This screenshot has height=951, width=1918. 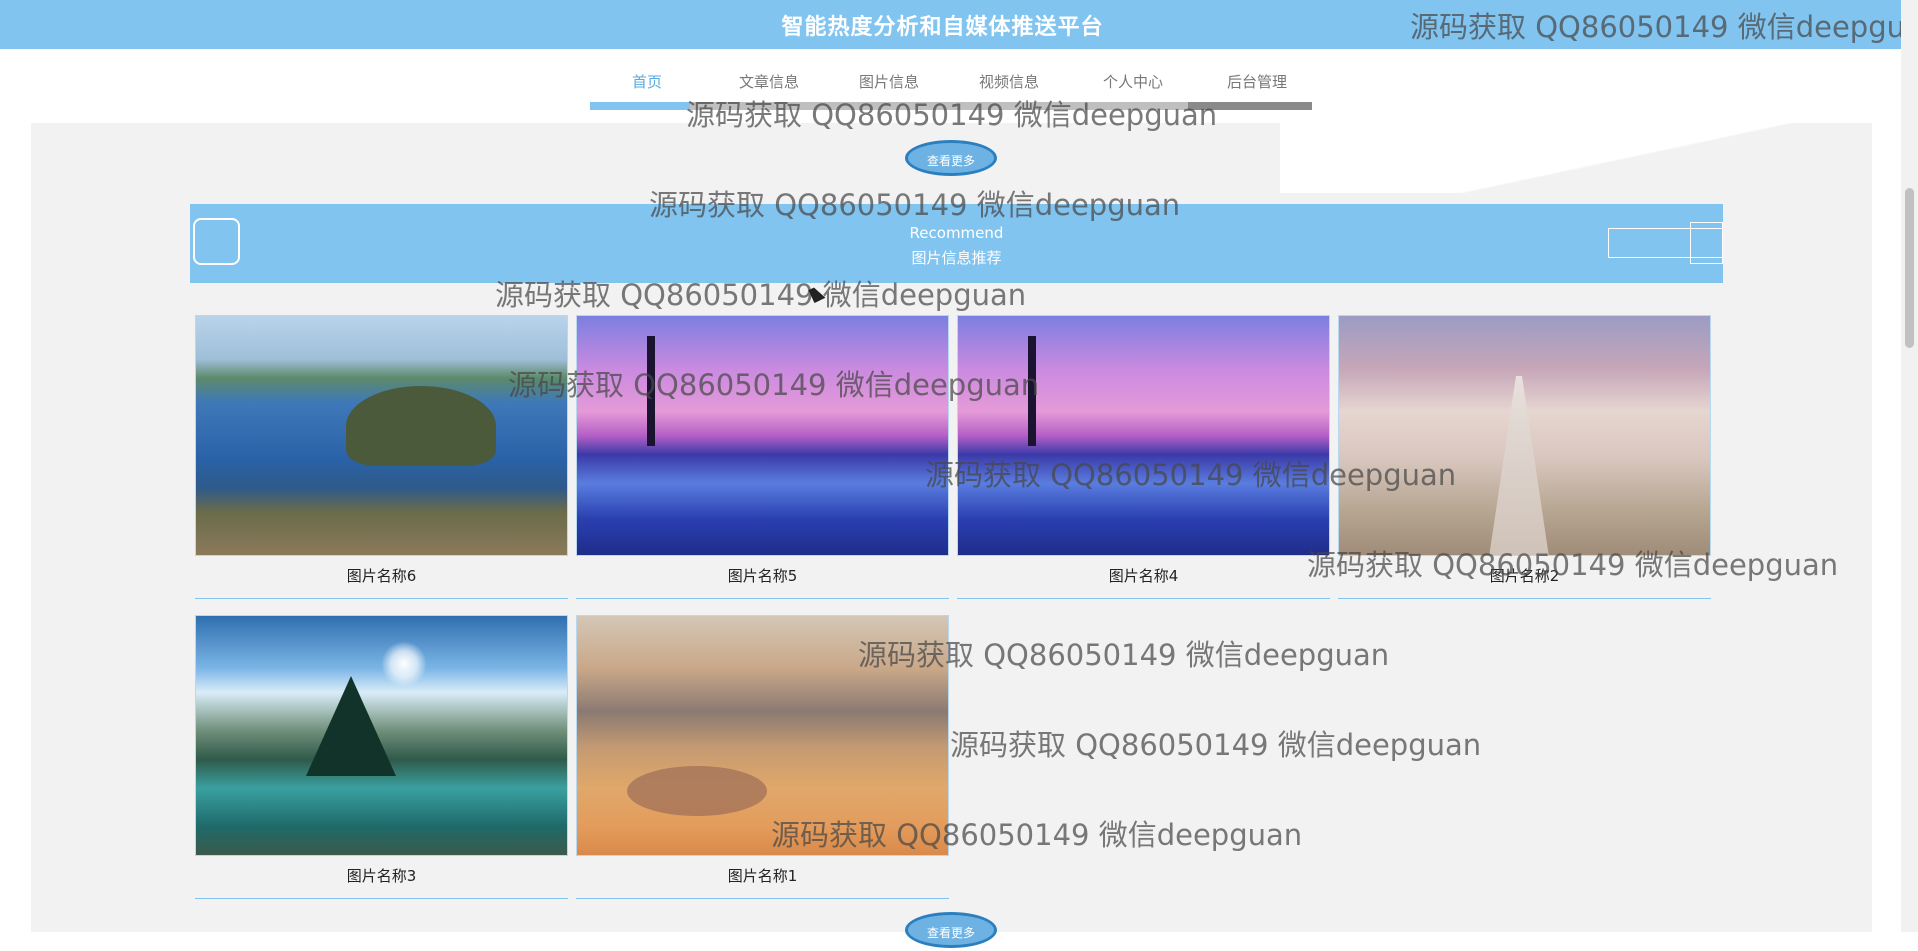 I want to click on flower-field-rainbow-photo, so click(x=1524, y=435).